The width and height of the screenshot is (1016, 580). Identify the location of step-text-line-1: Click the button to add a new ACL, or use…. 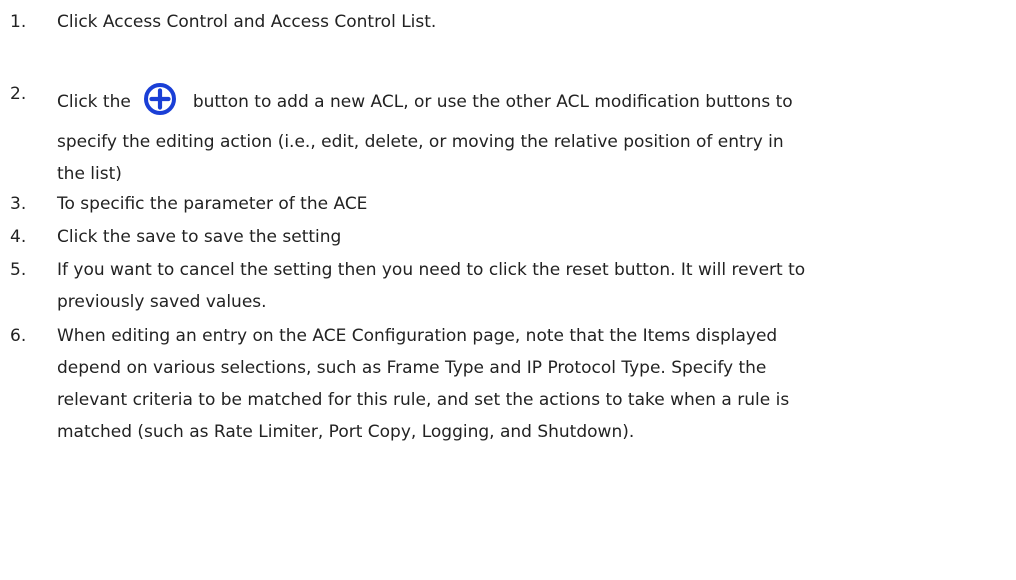
(425, 99).